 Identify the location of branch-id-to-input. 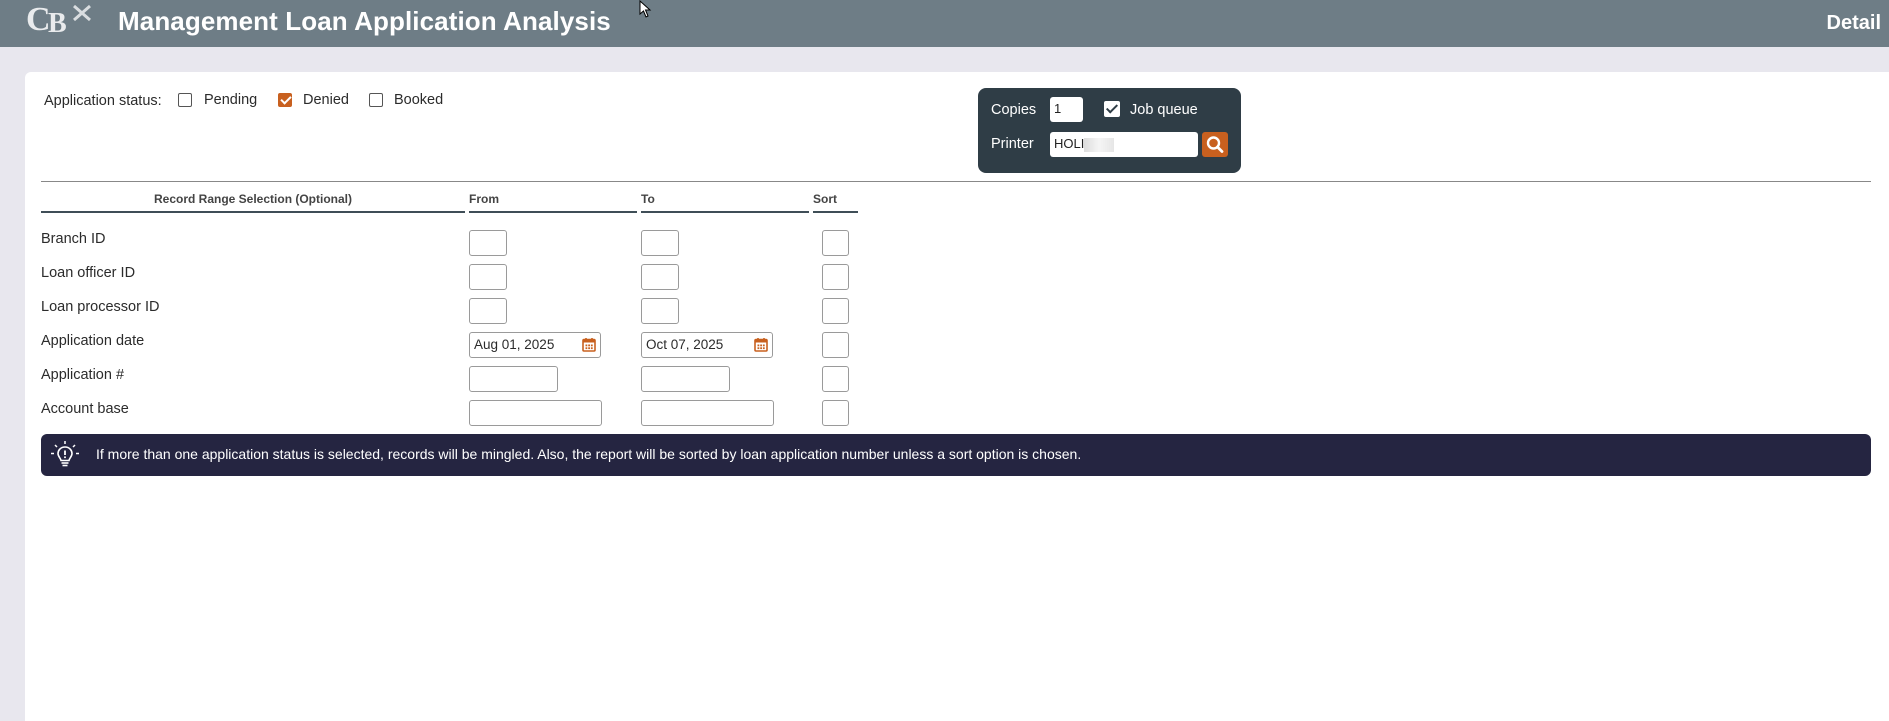
(660, 243).